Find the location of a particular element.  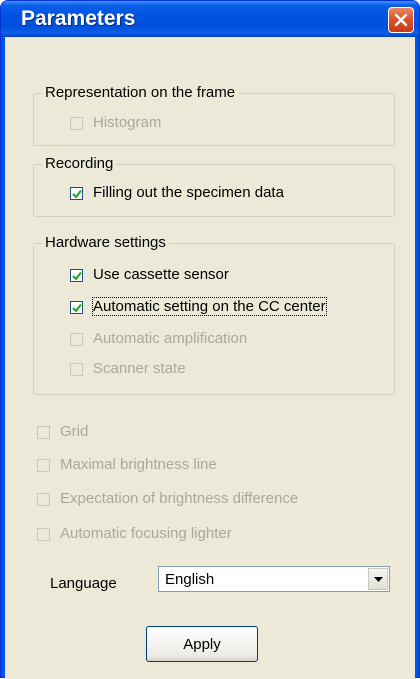

cc-center-label: Automatic setting on the CC center is located at coordinates (209, 306).